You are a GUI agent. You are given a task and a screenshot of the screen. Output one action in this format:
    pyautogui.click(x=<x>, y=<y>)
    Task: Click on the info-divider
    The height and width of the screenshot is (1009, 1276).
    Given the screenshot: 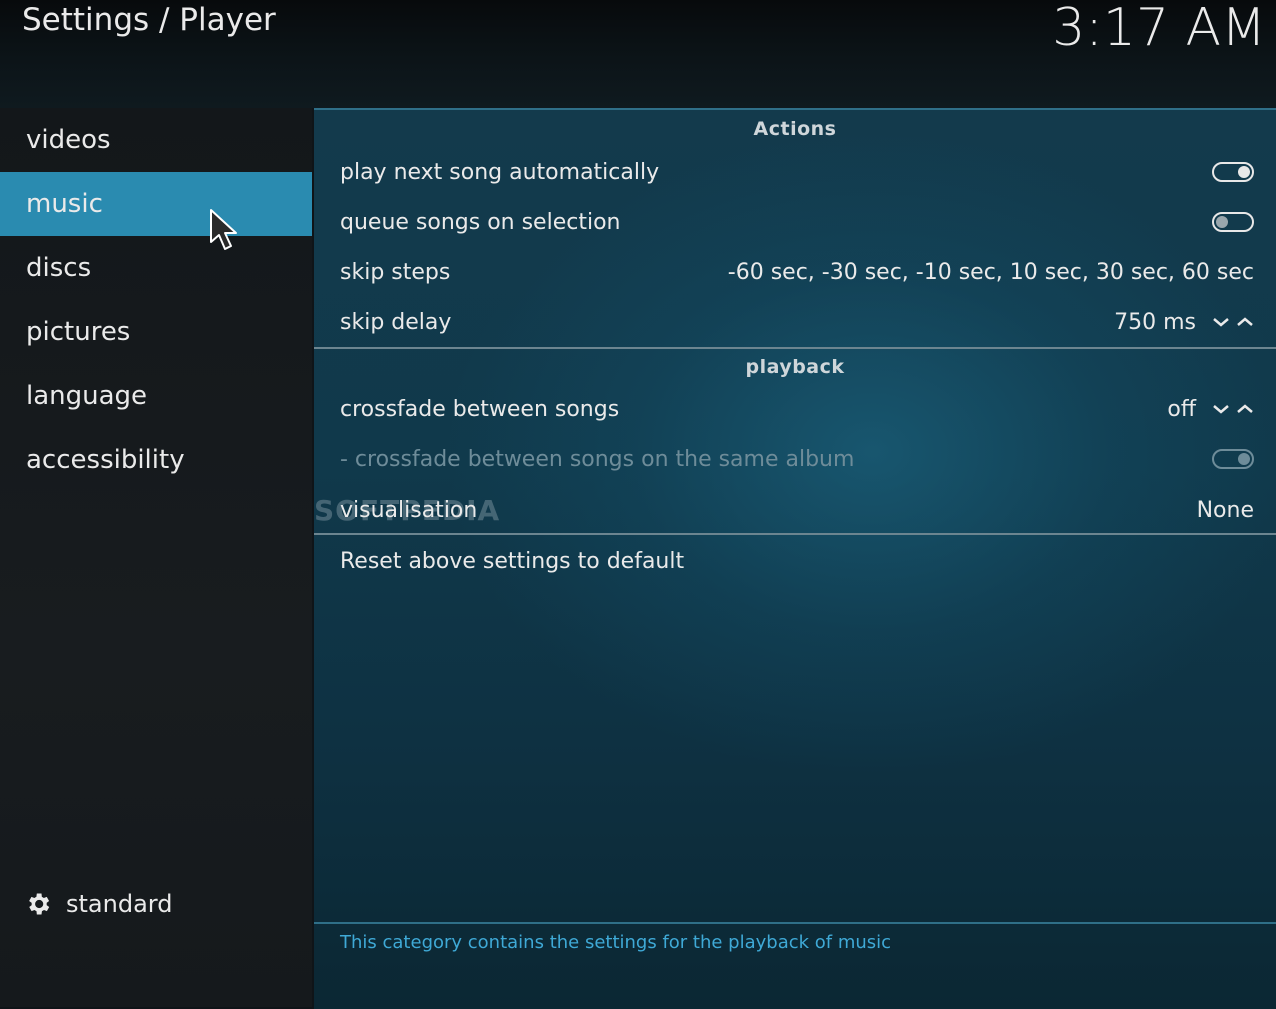 What is the action you would take?
    pyautogui.click(x=795, y=923)
    